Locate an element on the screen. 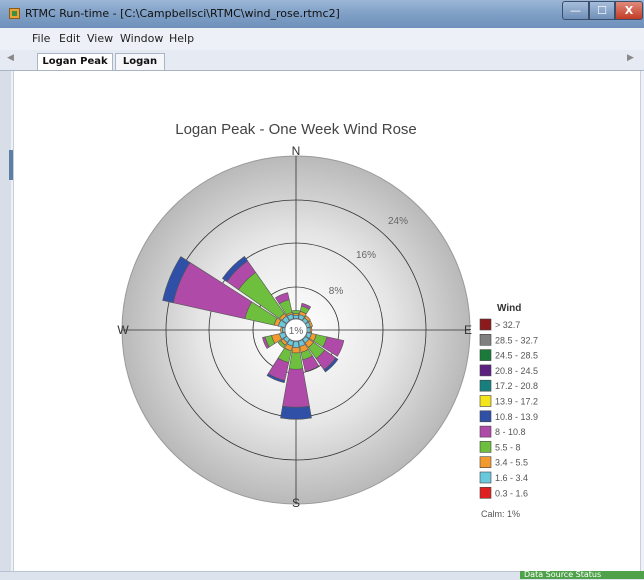 The width and height of the screenshot is (644, 580). legend-label-7: 8 - 10.8 is located at coordinates (510, 432).